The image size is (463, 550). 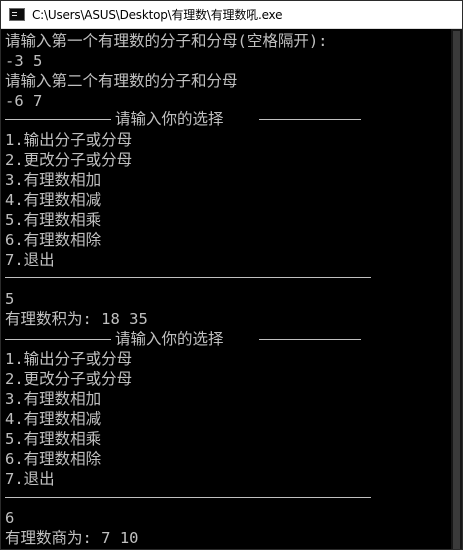 I want to click on vertical-scrollbar, so click(x=456, y=289).